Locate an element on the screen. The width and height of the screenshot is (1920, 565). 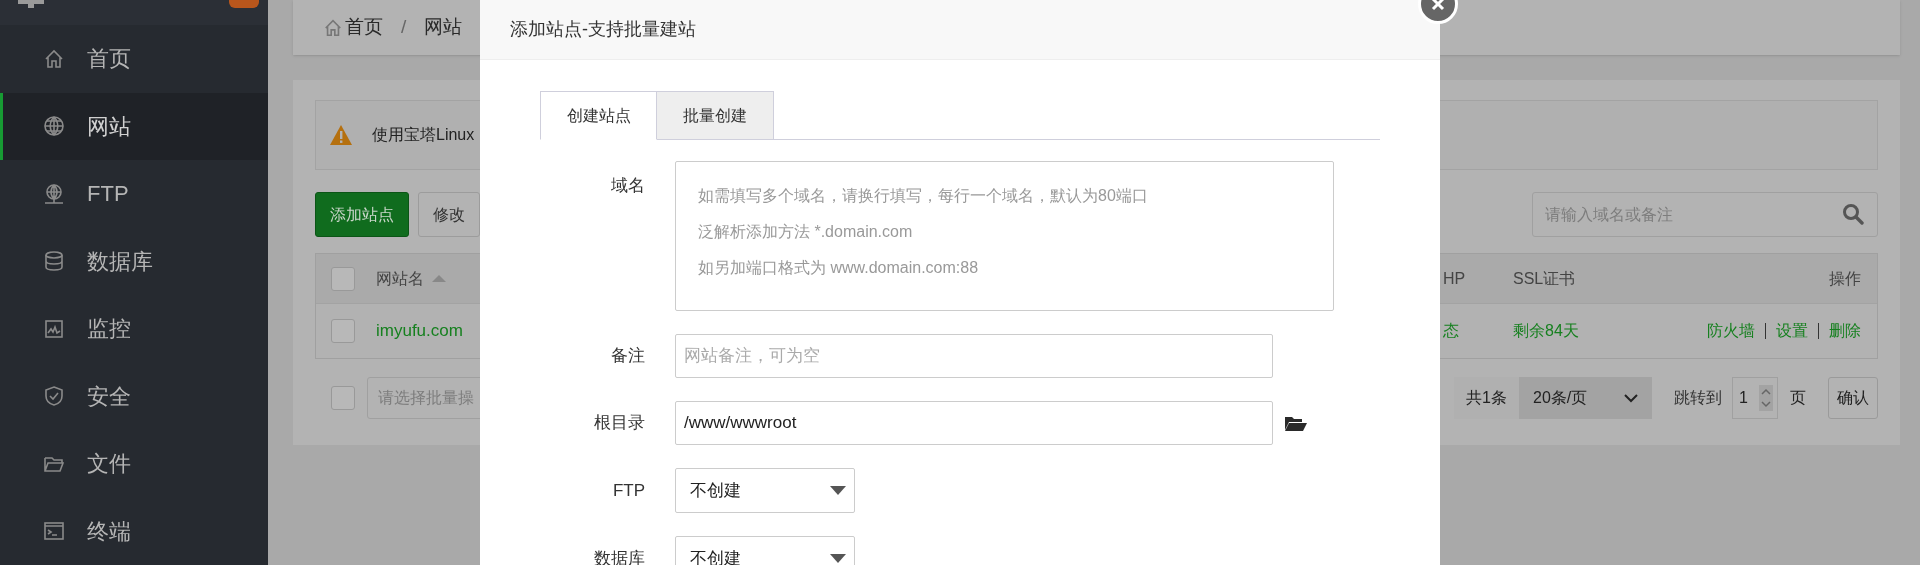
chart-icon is located at coordinates (54, 328).